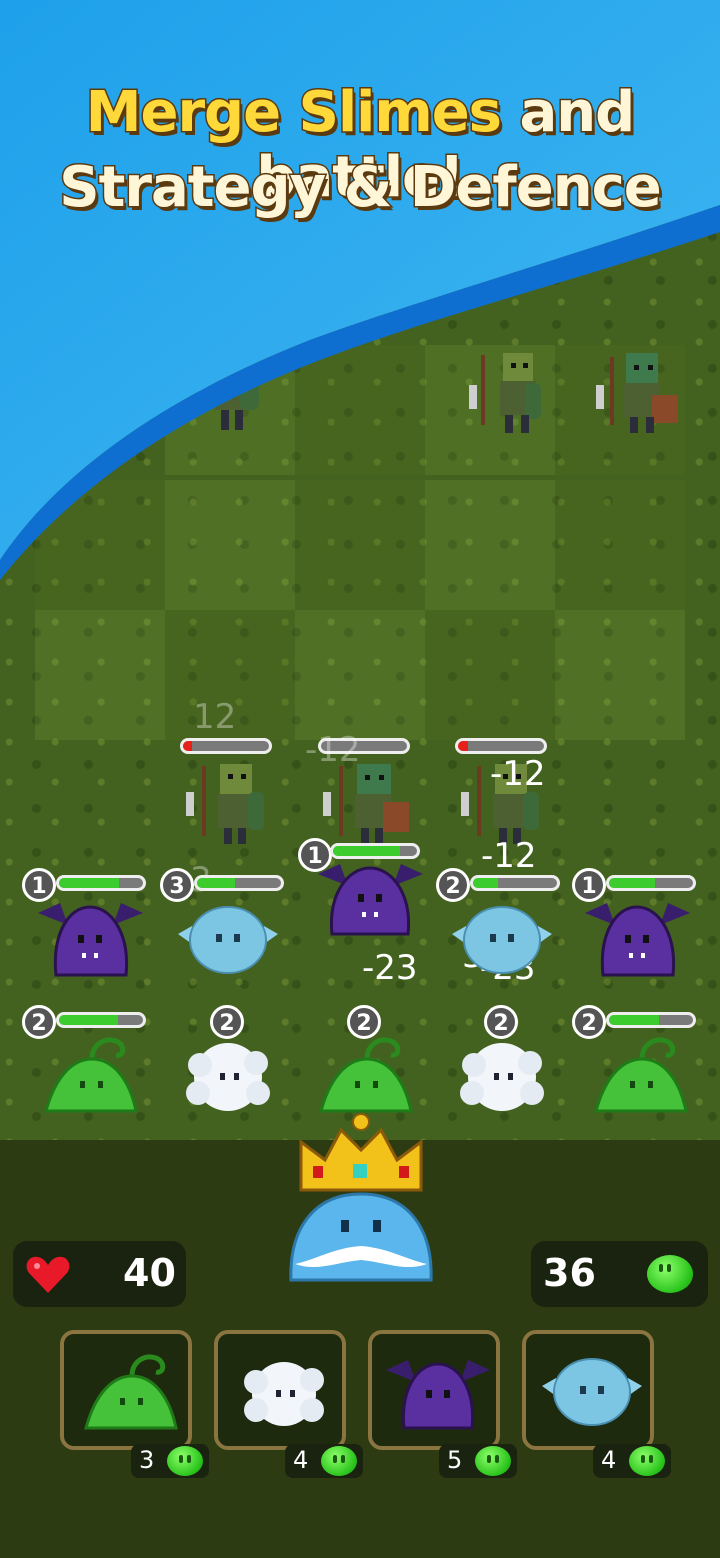 This screenshot has height=1558, width=720. Describe the element at coordinates (177, 885) in the screenshot. I see `slime-level-badge: 3` at that location.